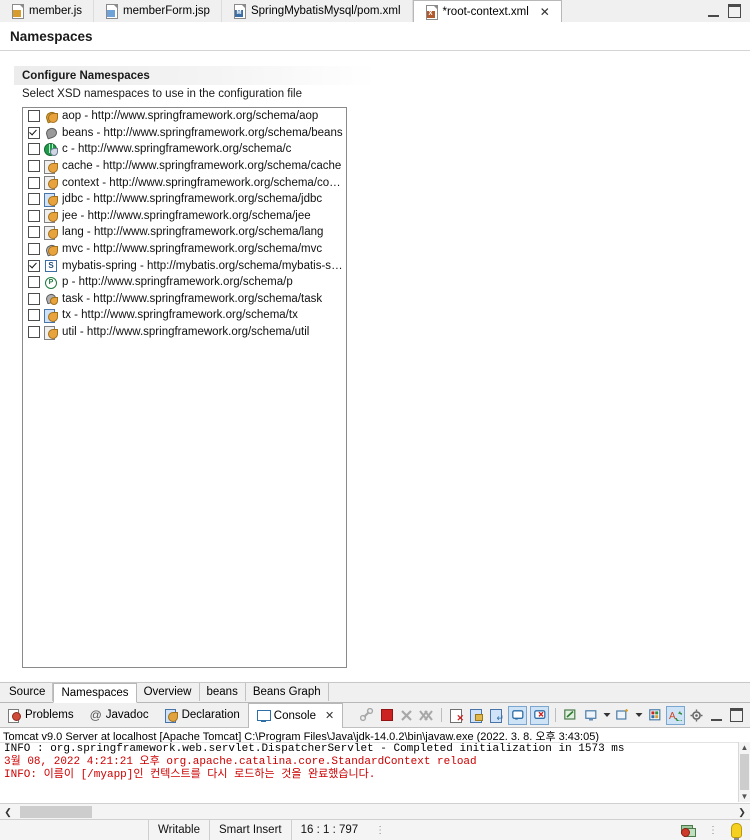  Describe the element at coordinates (222, 692) in the screenshot. I see `page-tab-beans: beans` at that location.